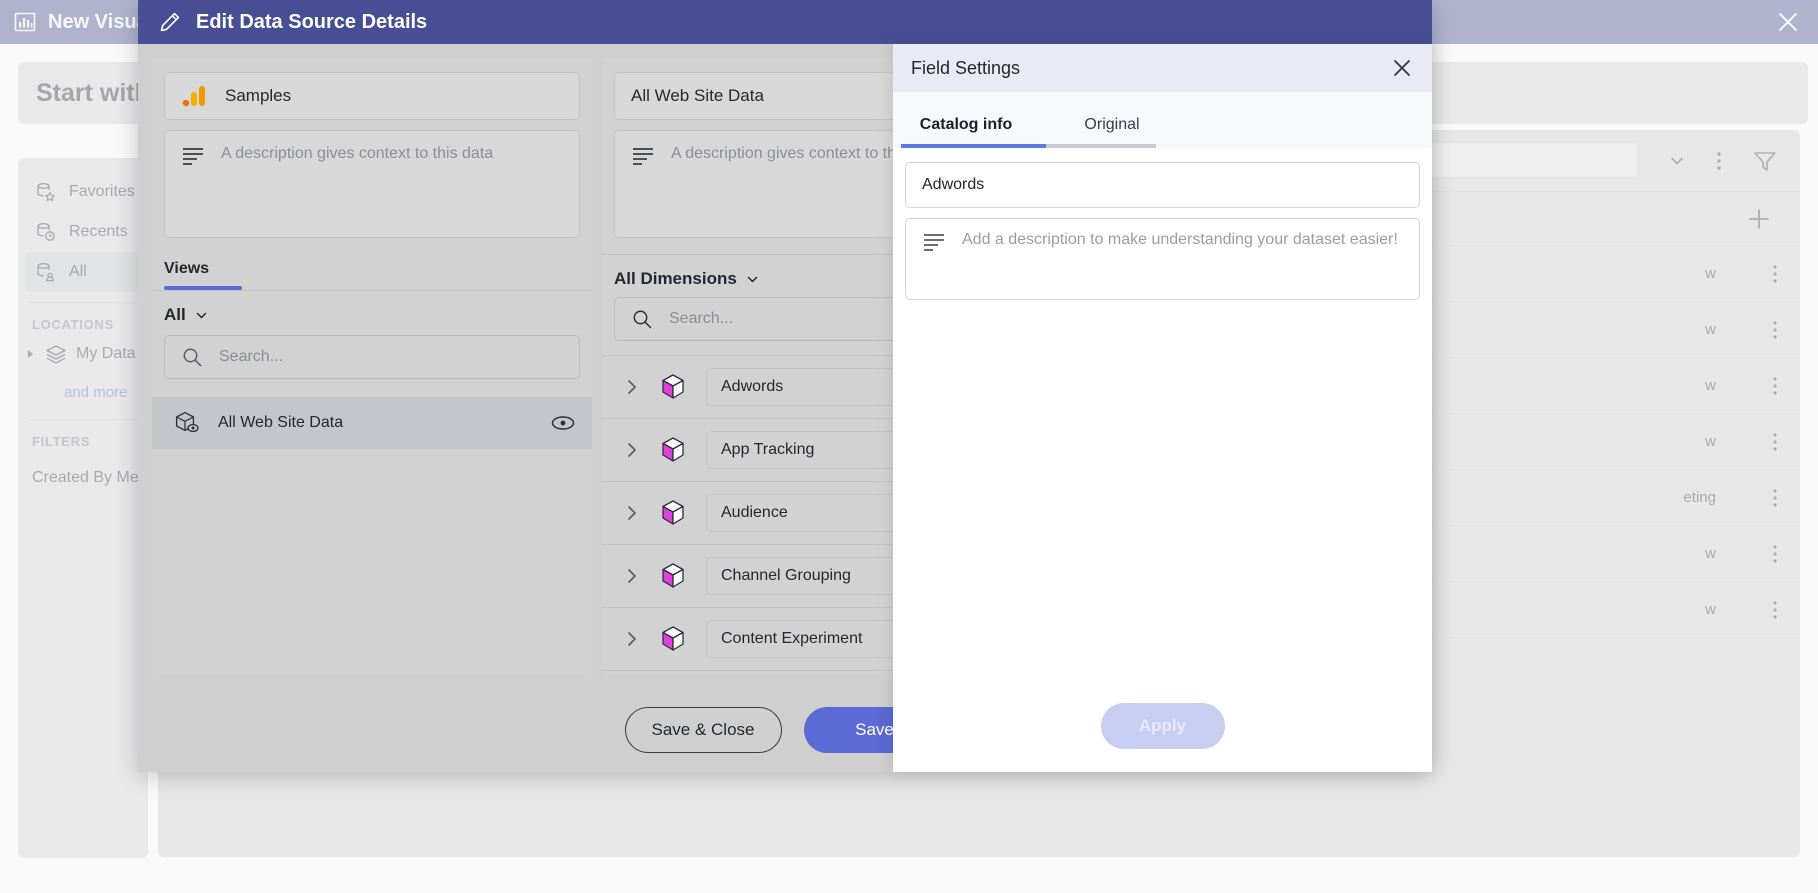 The image size is (1818, 893). I want to click on cube-eye-icon, so click(188, 423).